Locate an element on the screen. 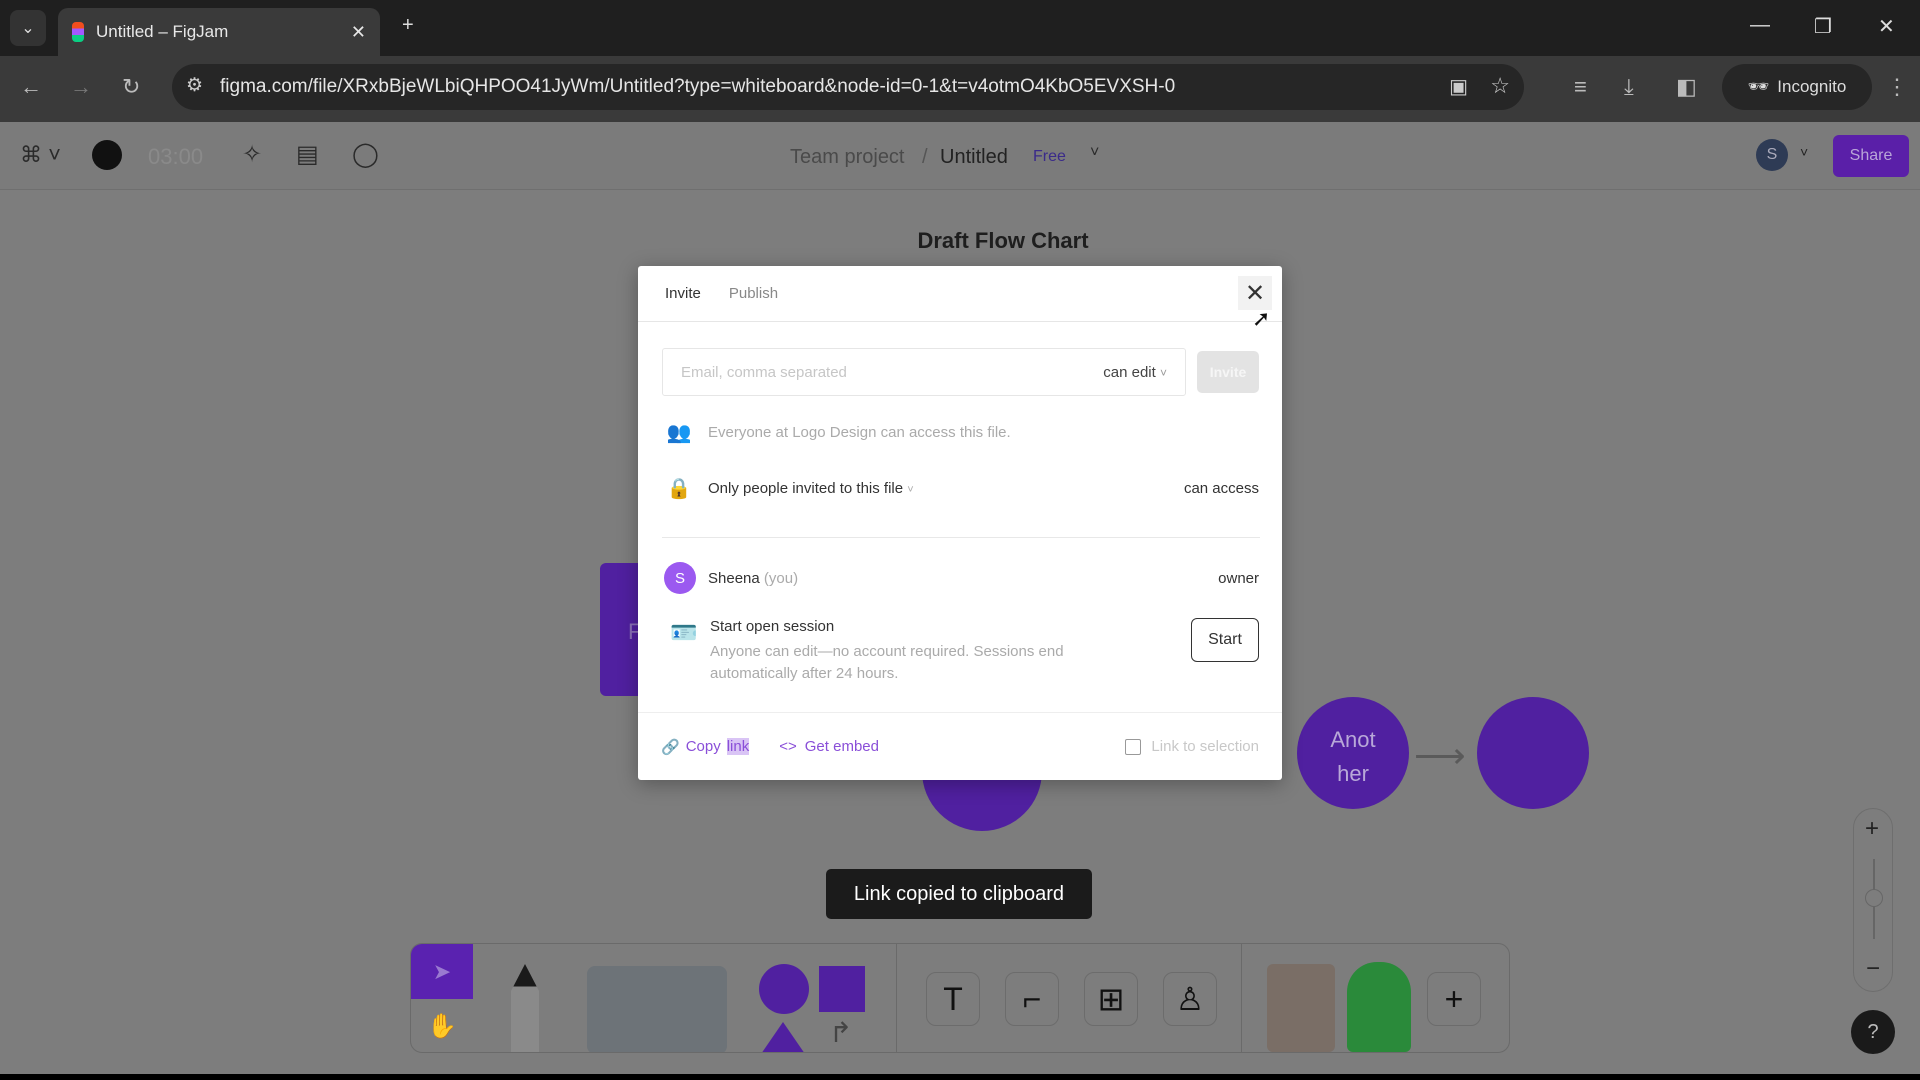  member-you: (you) is located at coordinates (781, 578).